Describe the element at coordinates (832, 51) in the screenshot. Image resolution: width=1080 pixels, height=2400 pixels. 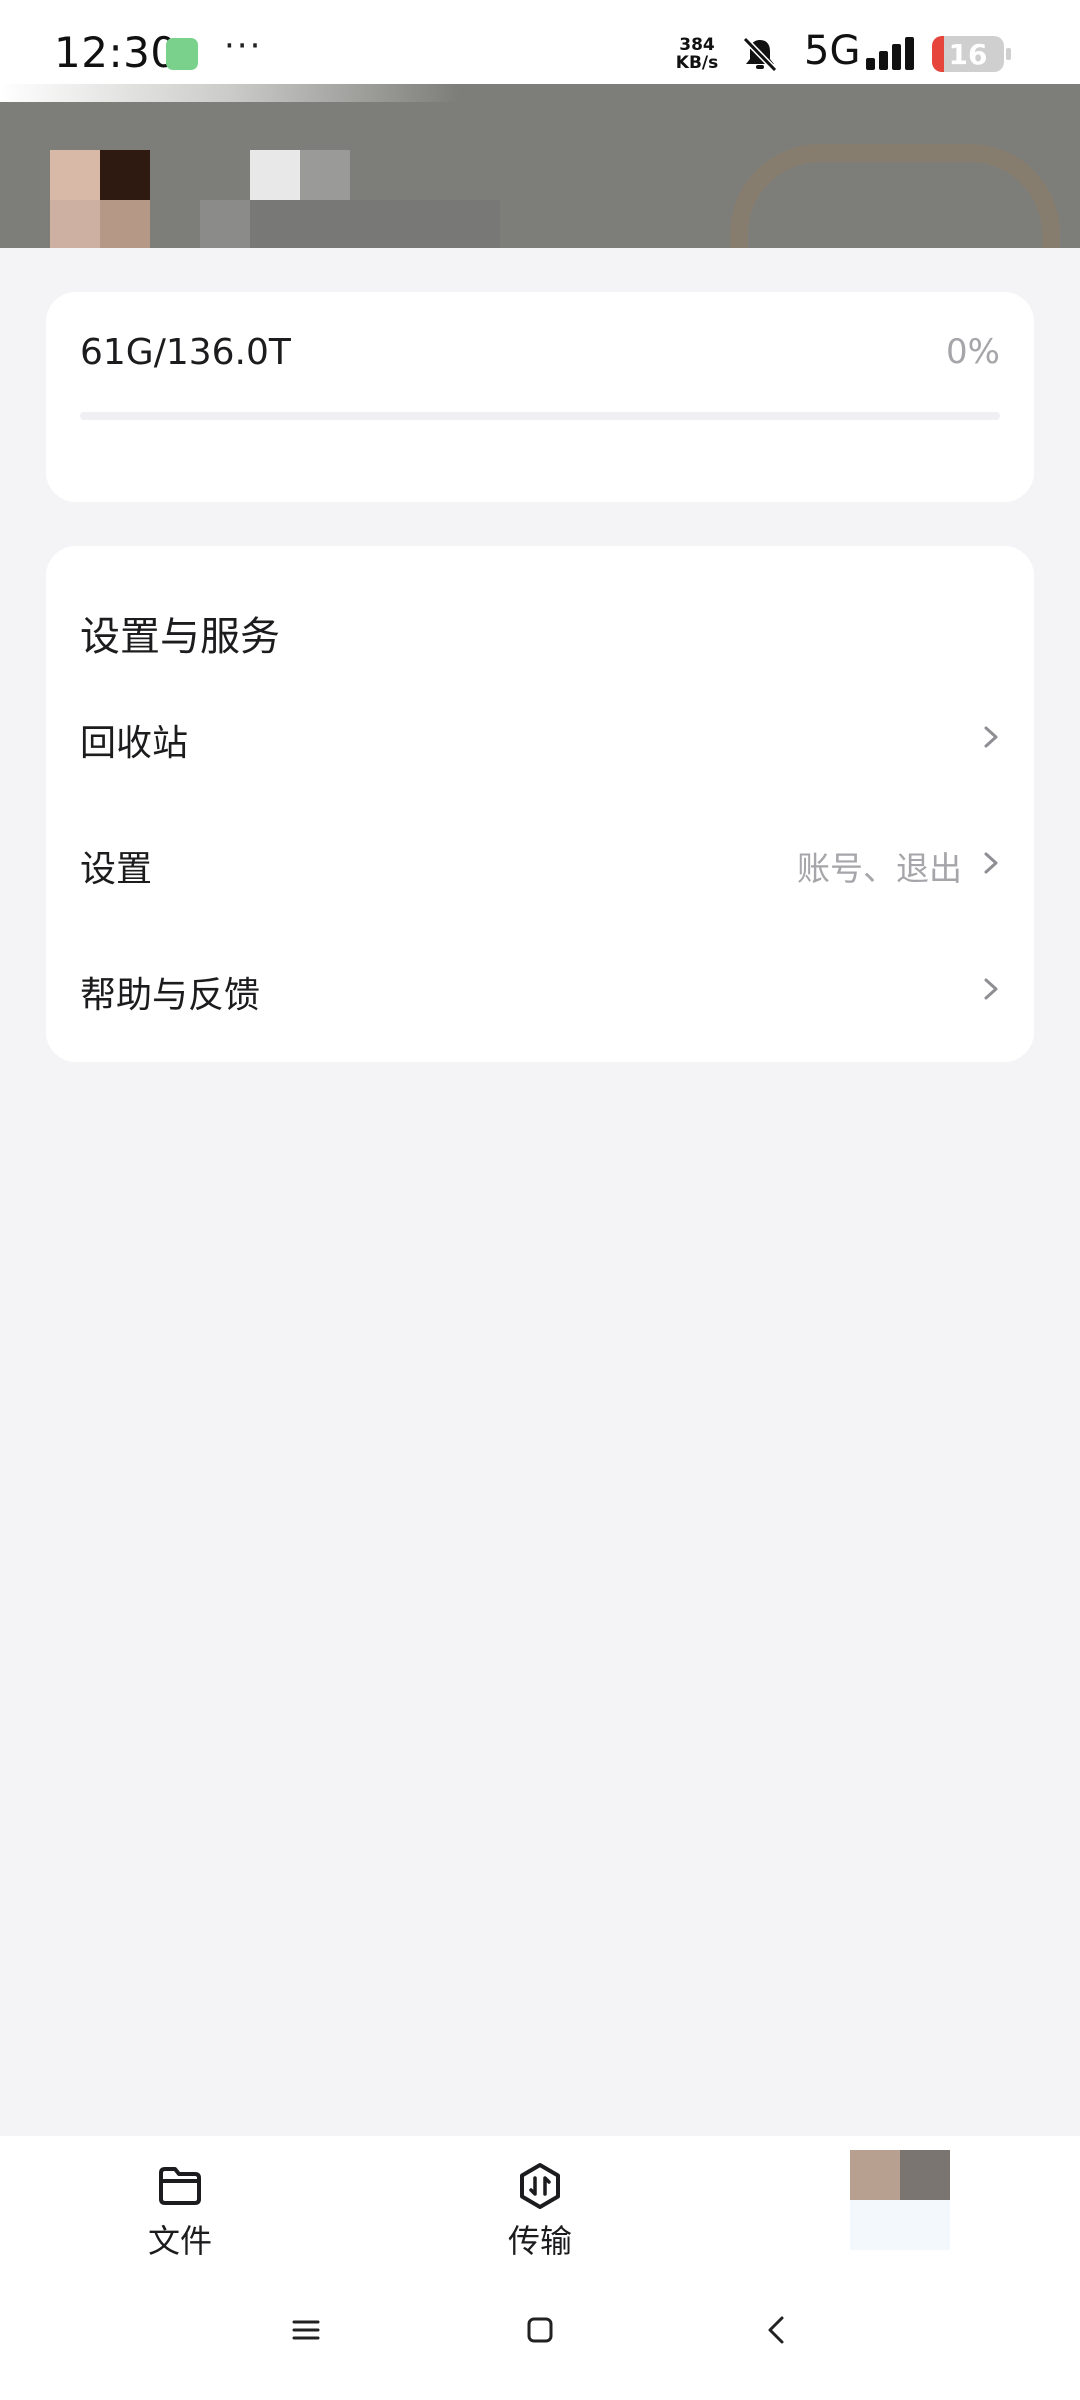
I see `network-type: 5G` at that location.